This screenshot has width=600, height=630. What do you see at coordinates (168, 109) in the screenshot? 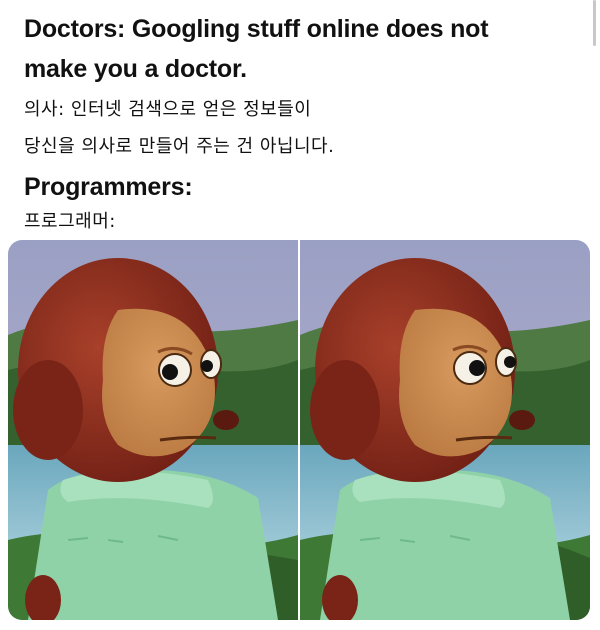
I see `caption-doctors-ko-line1: 의사: 인터넷 검색으로 얻은 정보들이` at bounding box center [168, 109].